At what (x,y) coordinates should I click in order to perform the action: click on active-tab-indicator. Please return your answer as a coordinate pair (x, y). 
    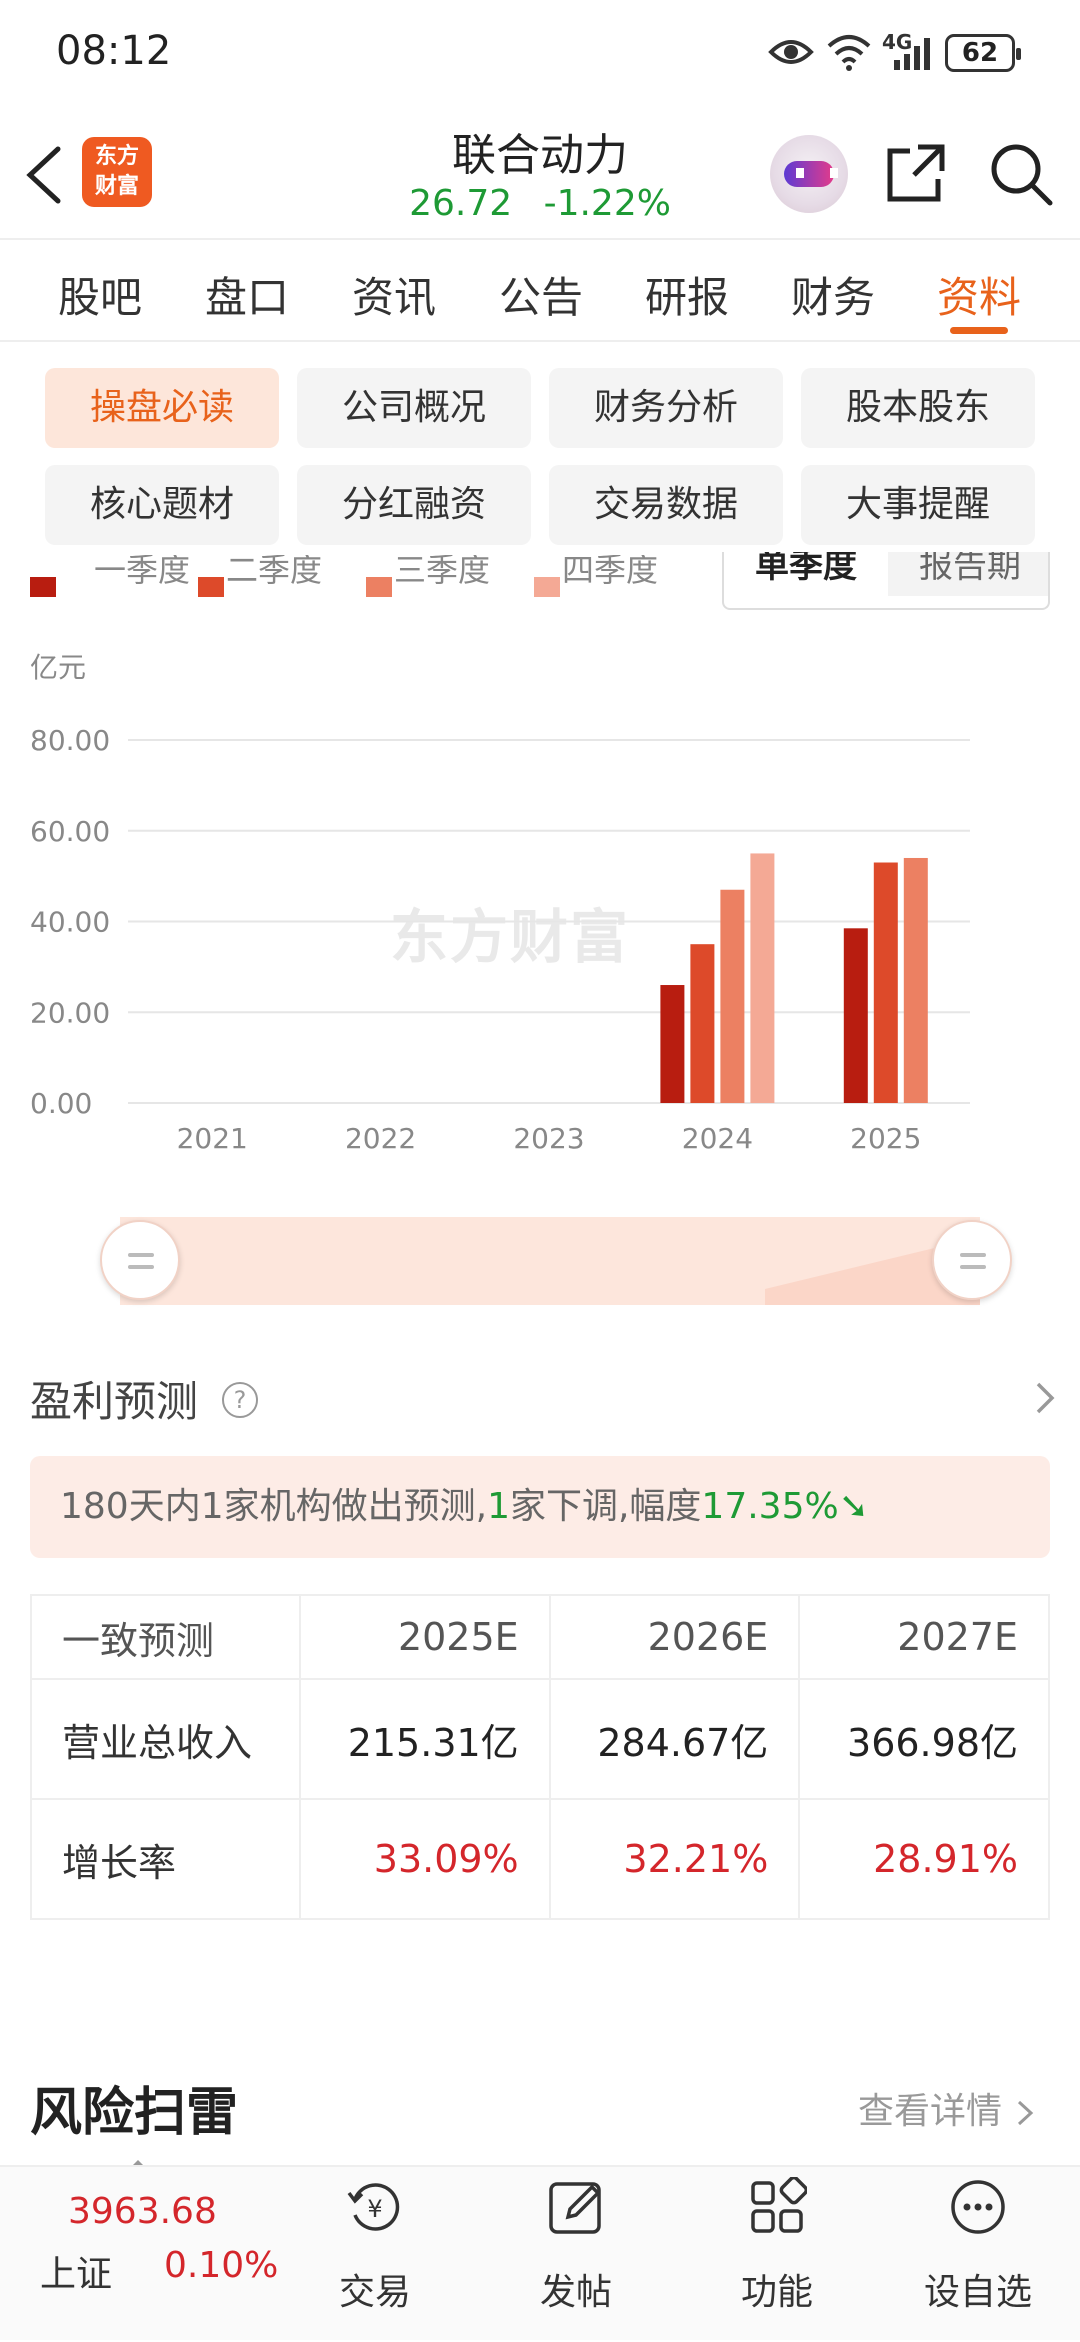
    Looking at the image, I should click on (979, 330).